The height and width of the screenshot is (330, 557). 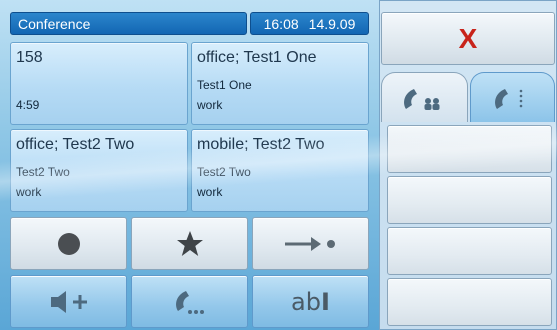 What do you see at coordinates (224, 85) in the screenshot?
I see `participant-contact: Test1 One` at bounding box center [224, 85].